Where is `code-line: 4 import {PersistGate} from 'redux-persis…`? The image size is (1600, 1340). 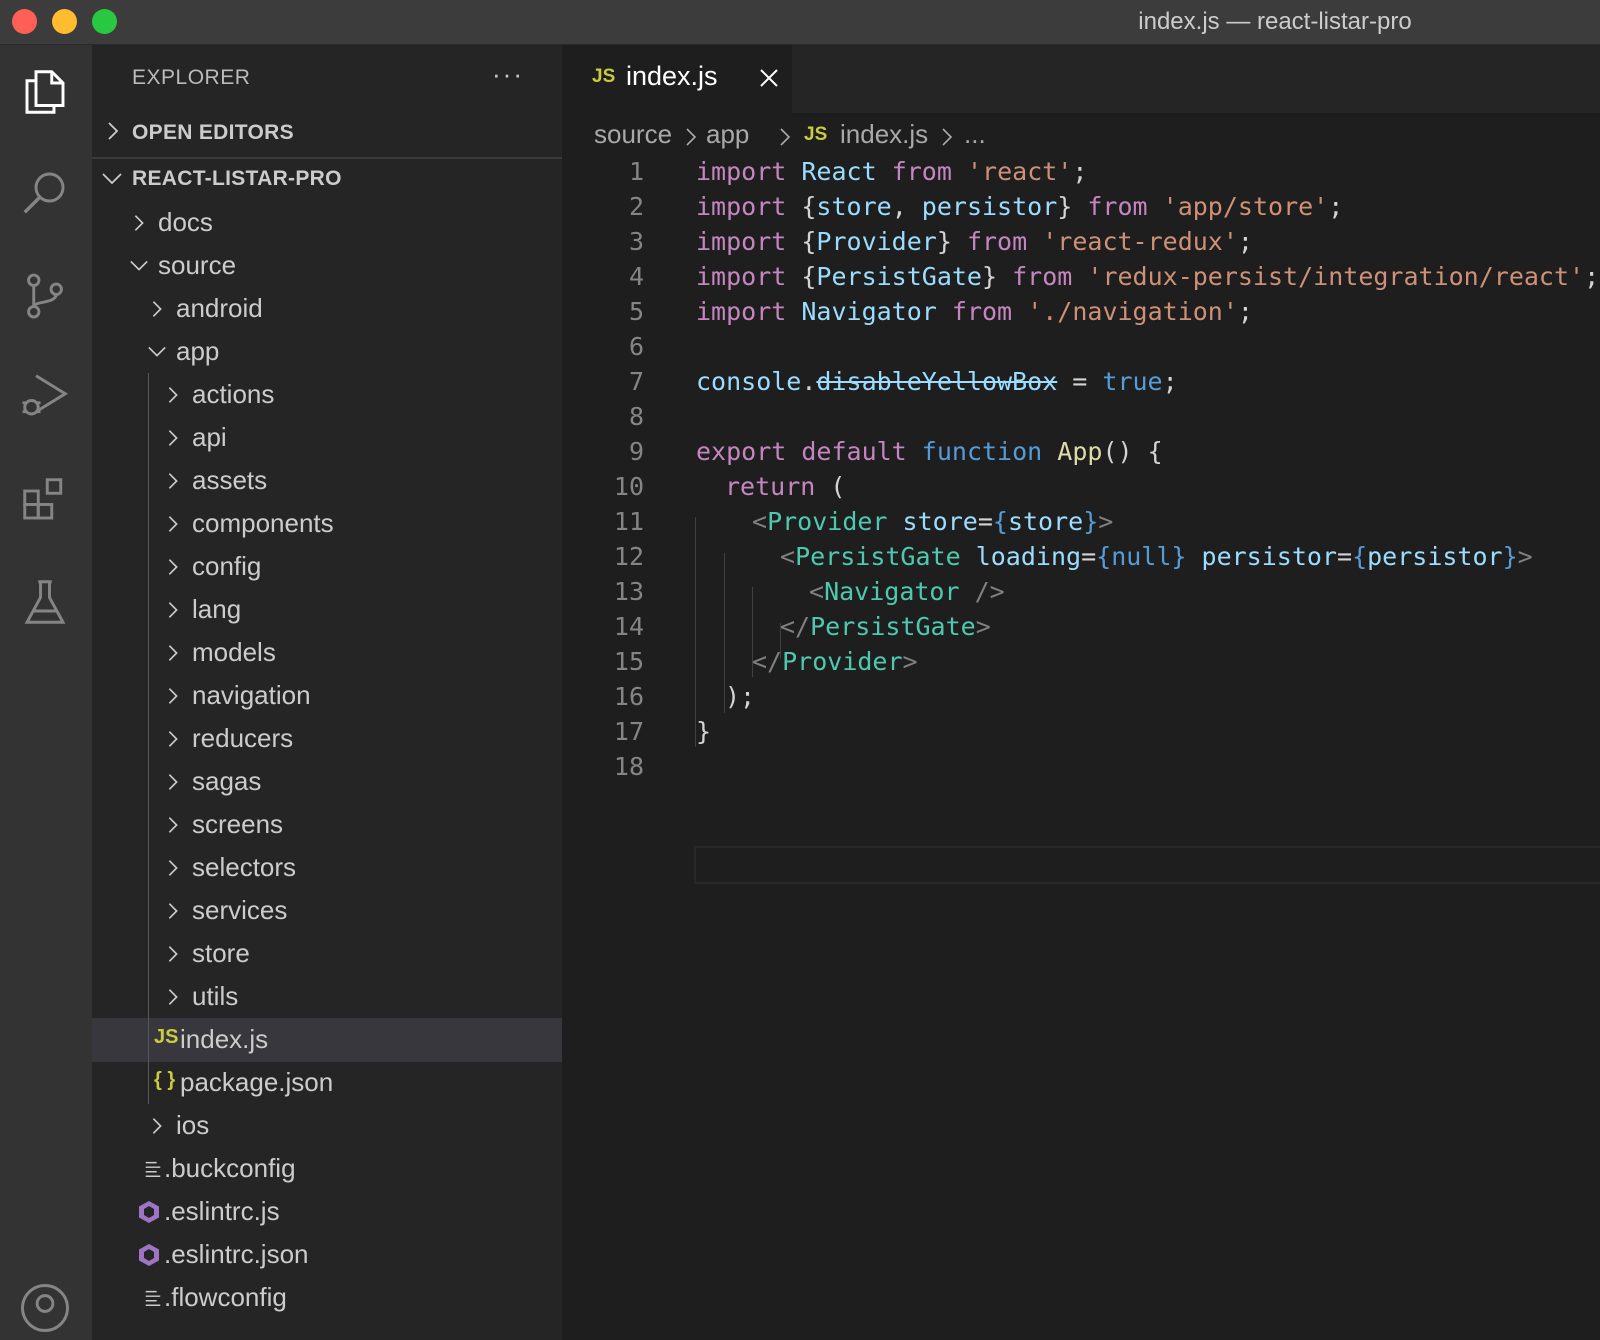
code-line: 4 import {PersistGate} from 'redux-persis… is located at coordinates (1081, 278).